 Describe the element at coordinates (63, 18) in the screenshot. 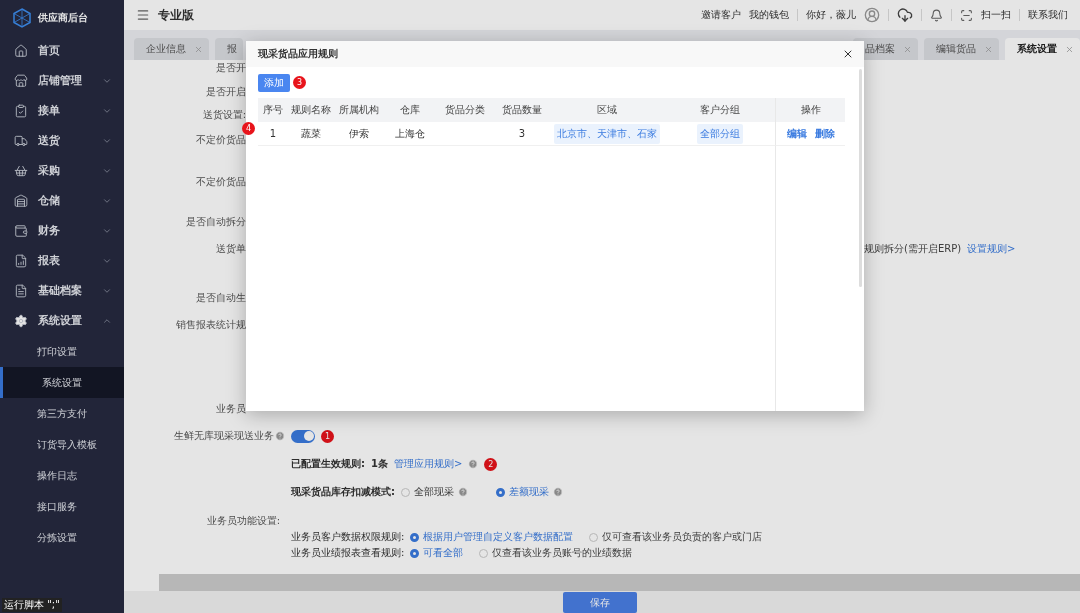

I see `app-title: 供应商后台` at that location.